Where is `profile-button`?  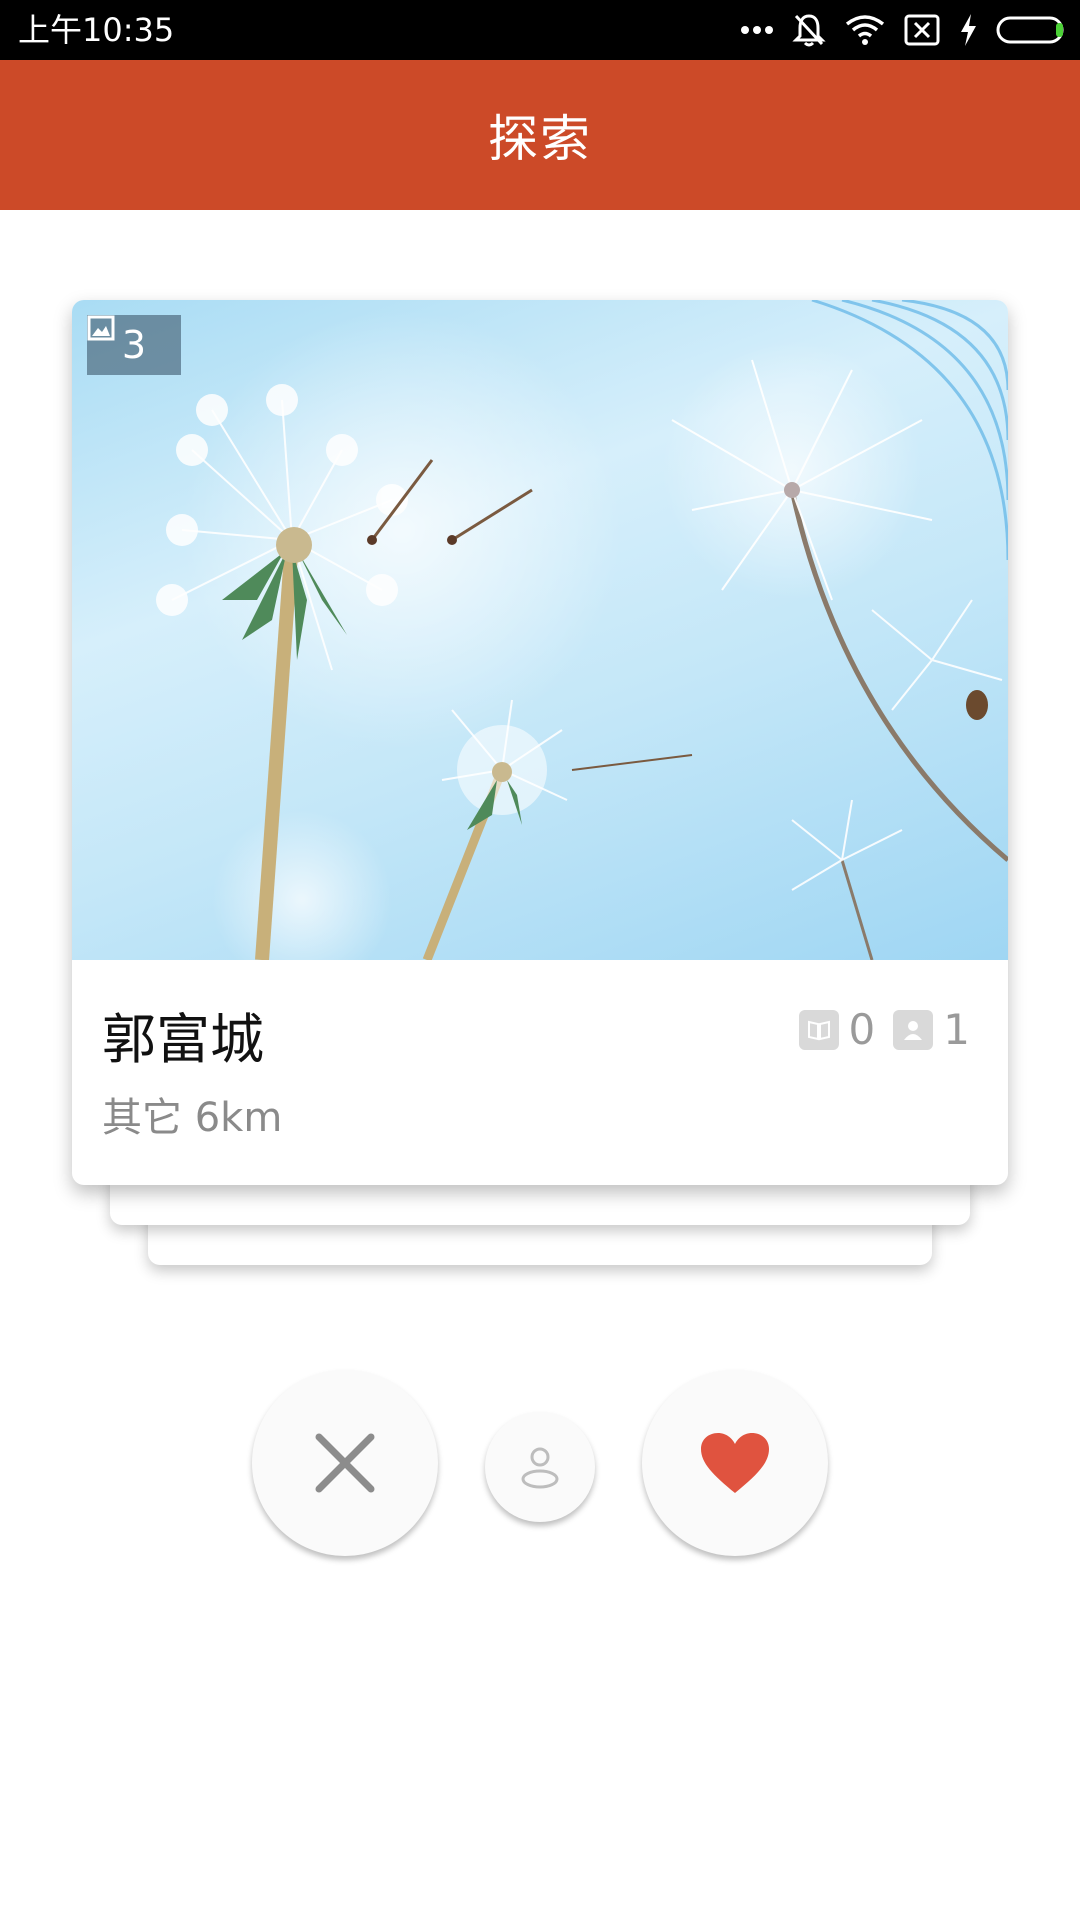
profile-button is located at coordinates (540, 1467).